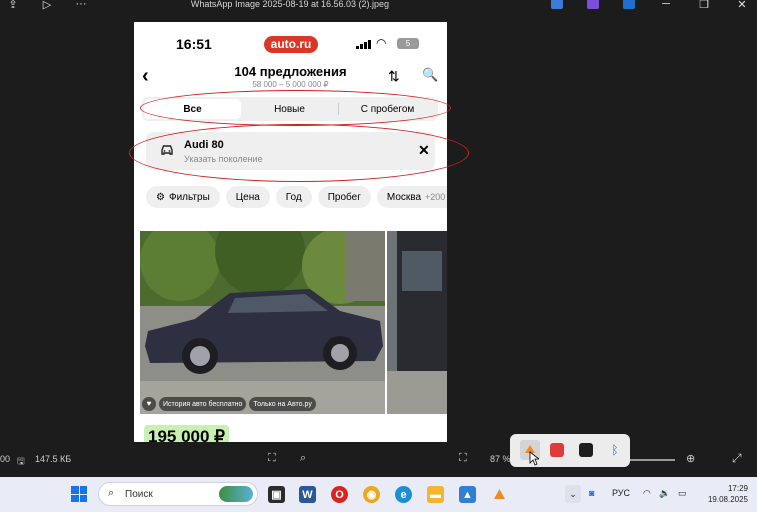 This screenshot has width=757, height=512. I want to click on search-highlight-art, so click(236, 494).